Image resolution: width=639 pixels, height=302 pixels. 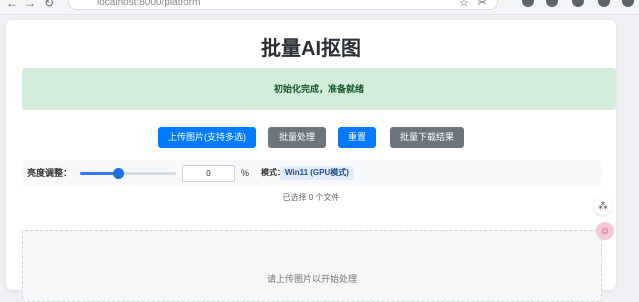 I want to click on address-bar: localhost:8000/platform ☆ ✂, so click(x=283, y=5).